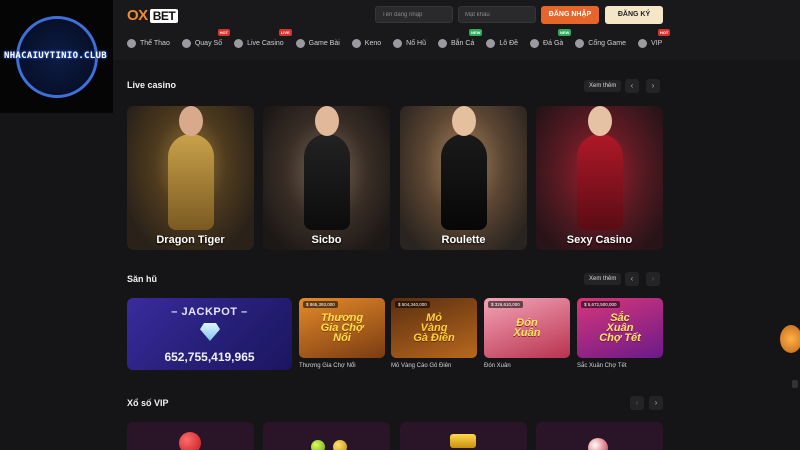 Image resolution: width=800 pixels, height=450 pixels. I want to click on logo-ox-text: OX, so click(137, 15).